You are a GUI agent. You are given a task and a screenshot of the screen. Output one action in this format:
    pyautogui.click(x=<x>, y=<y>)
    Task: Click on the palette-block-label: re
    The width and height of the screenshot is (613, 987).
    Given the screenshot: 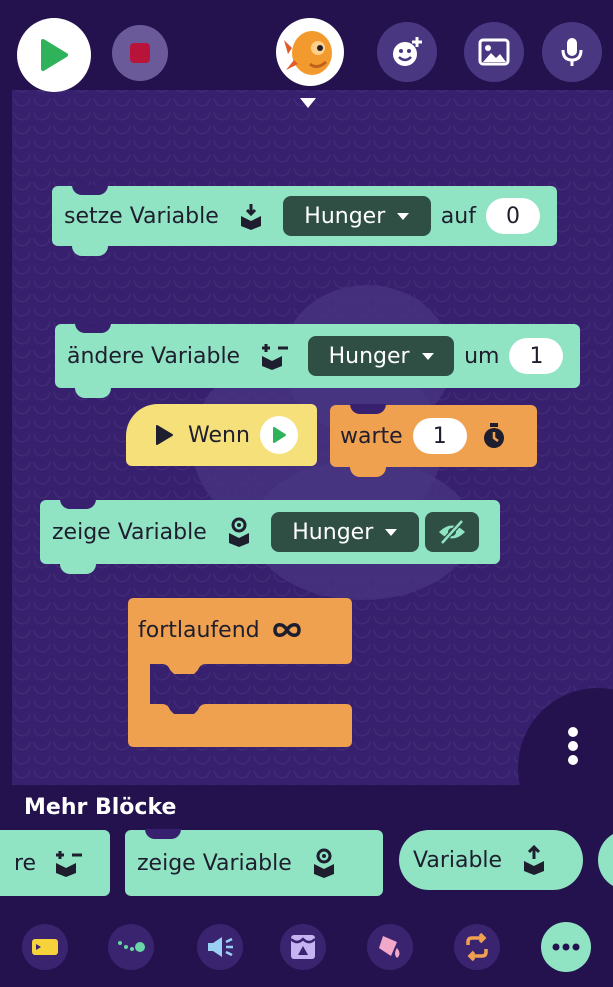 What is the action you would take?
    pyautogui.click(x=25, y=863)
    